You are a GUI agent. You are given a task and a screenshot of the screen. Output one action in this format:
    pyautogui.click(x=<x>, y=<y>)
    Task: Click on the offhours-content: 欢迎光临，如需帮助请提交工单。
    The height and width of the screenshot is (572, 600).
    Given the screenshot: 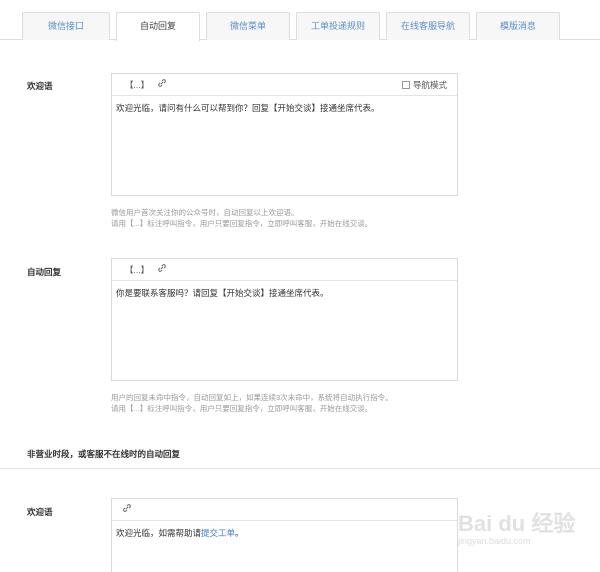 What is the action you would take?
    pyautogui.click(x=284, y=533)
    